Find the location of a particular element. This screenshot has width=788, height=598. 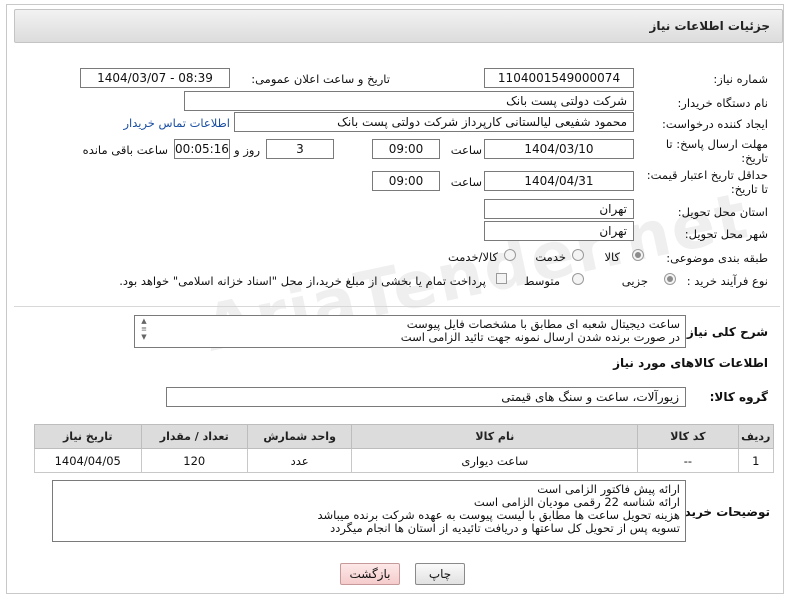

validity-label-1: حداقل تاریخ اعتبار قیمت: is located at coordinates (707, 175).